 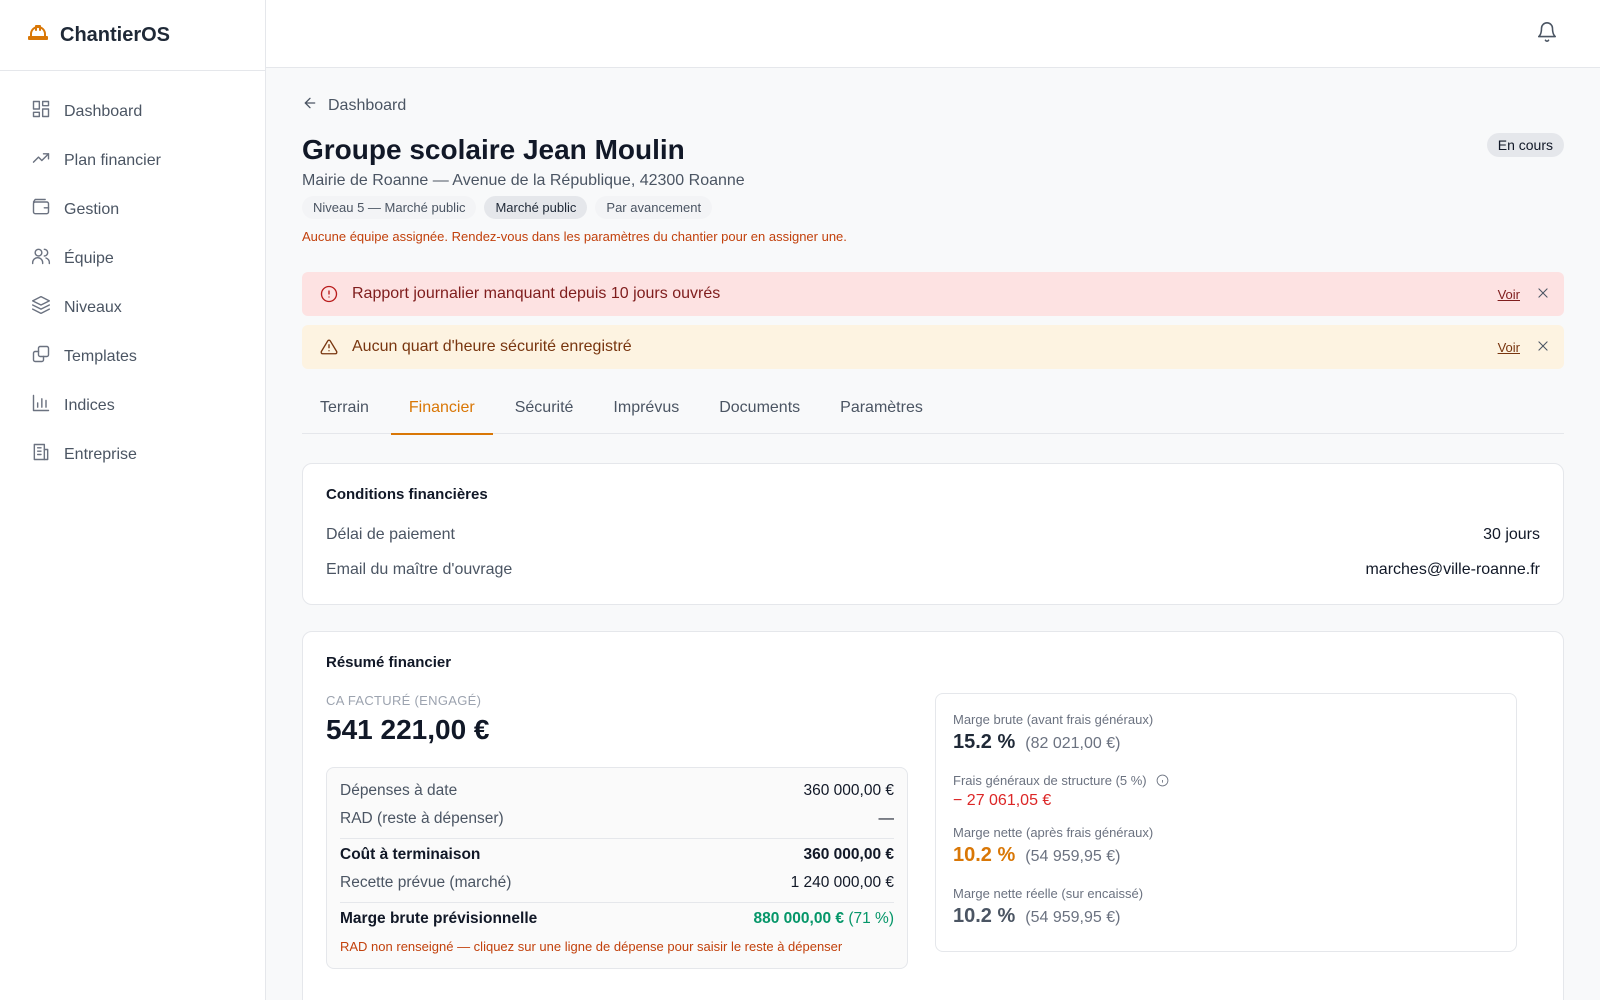 I want to click on trending-up-icon, so click(x=41, y=160).